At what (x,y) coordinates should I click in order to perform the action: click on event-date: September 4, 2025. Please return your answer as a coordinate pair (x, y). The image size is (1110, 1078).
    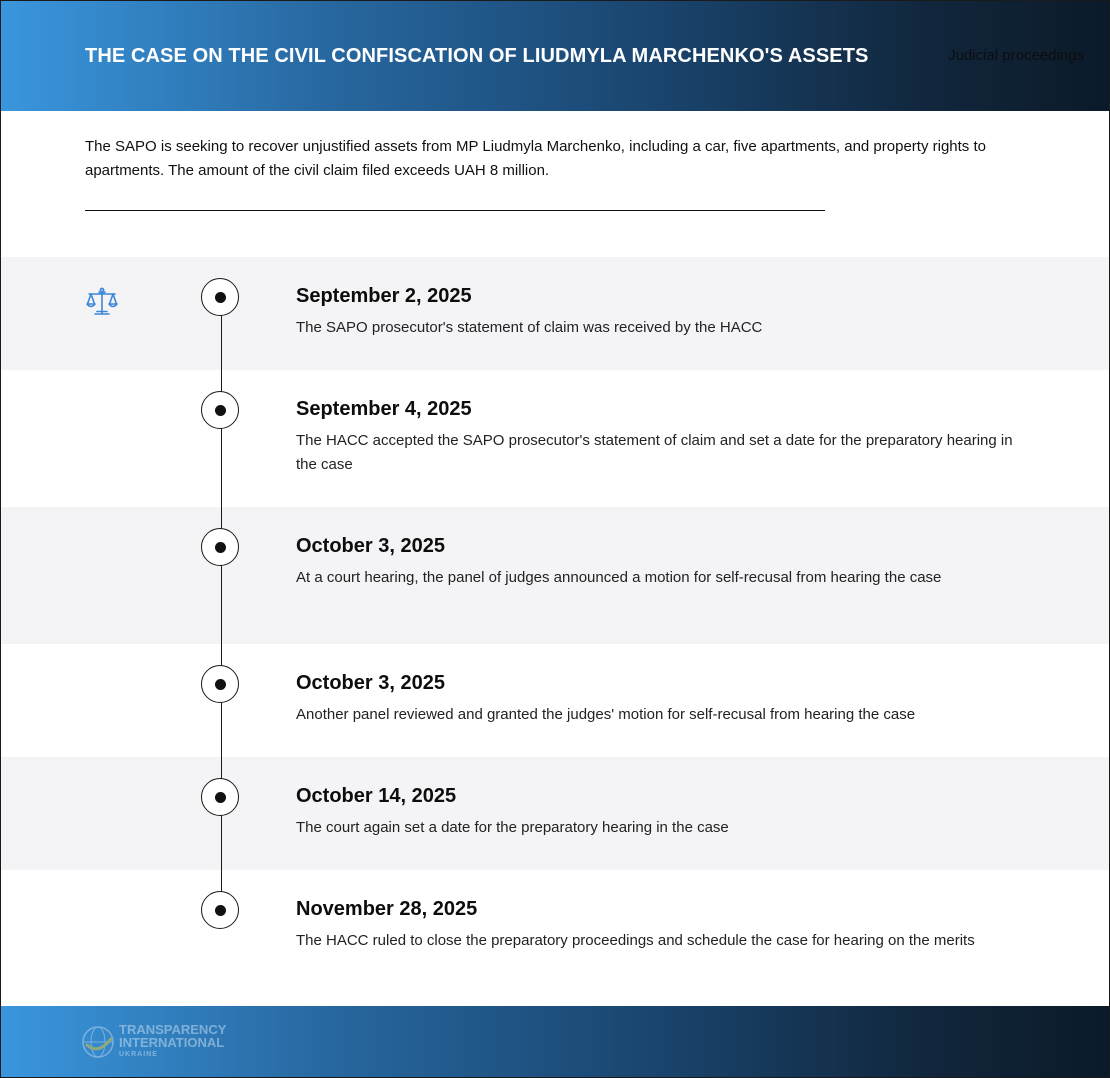
    Looking at the image, I should click on (384, 409).